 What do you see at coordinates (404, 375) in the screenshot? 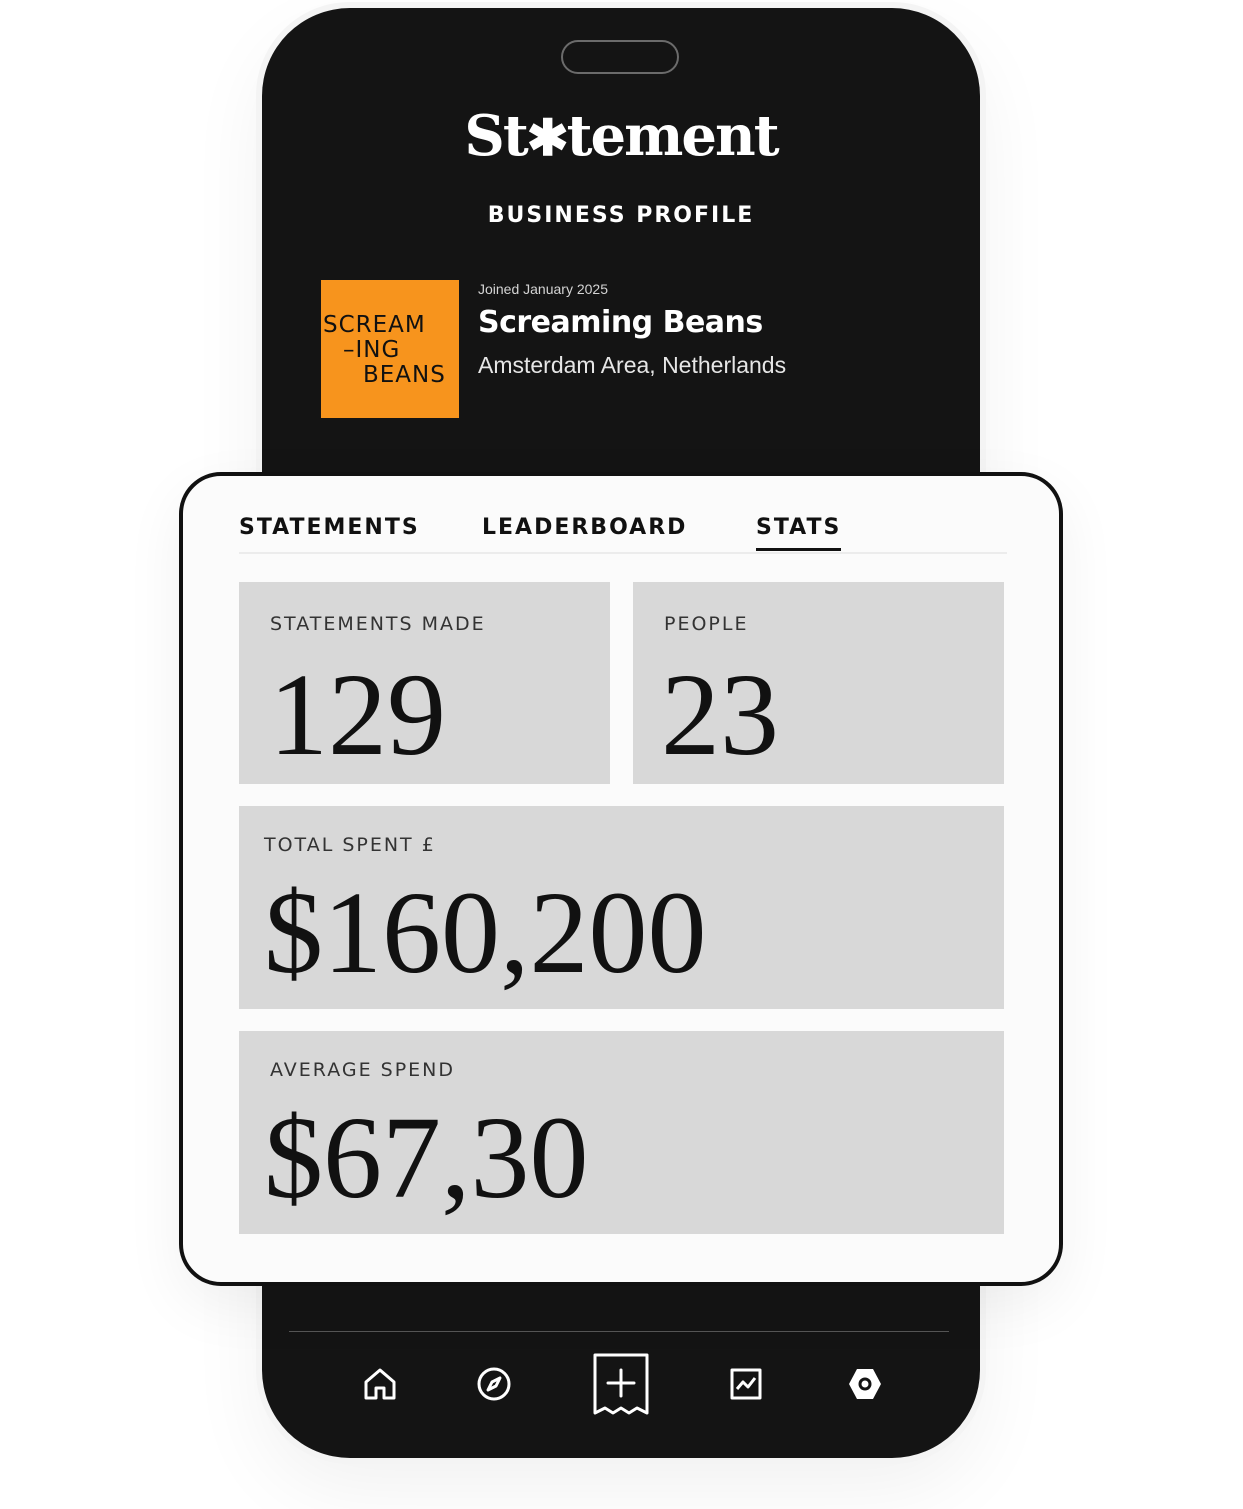
I see `business-logo-line: BEANS` at bounding box center [404, 375].